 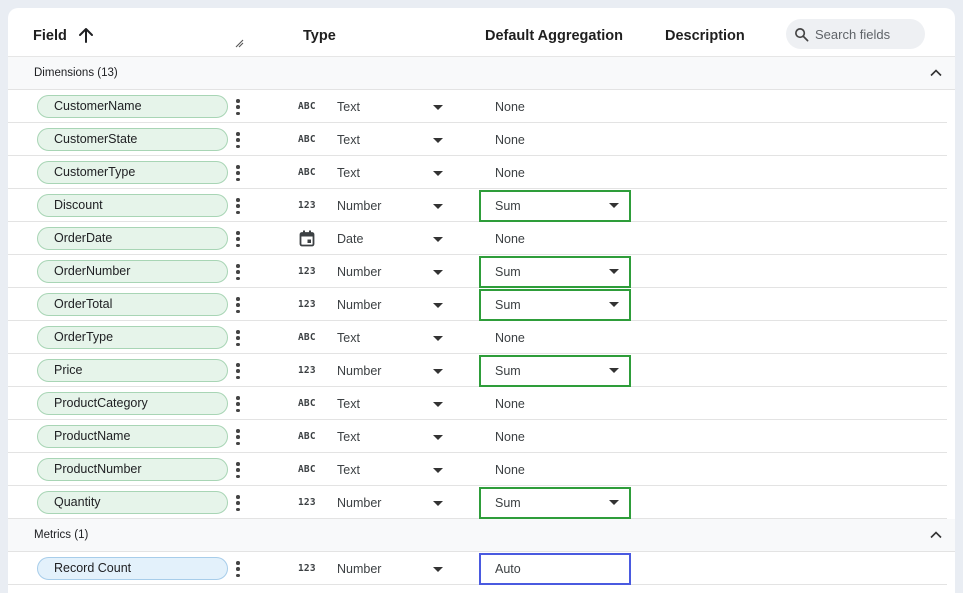 I want to click on column-resize-icon, so click(x=239, y=43).